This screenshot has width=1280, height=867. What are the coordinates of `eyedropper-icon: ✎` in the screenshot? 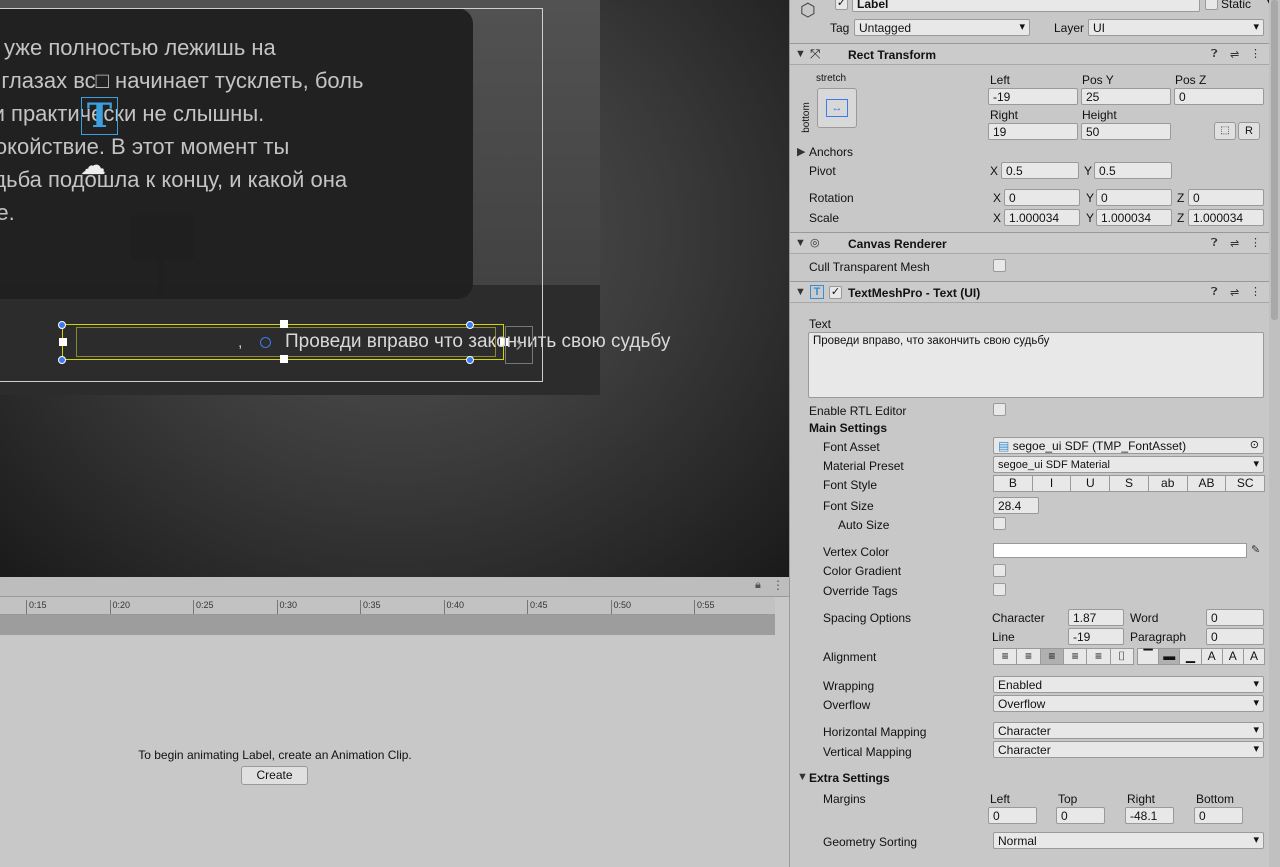 It's located at (1255, 549).